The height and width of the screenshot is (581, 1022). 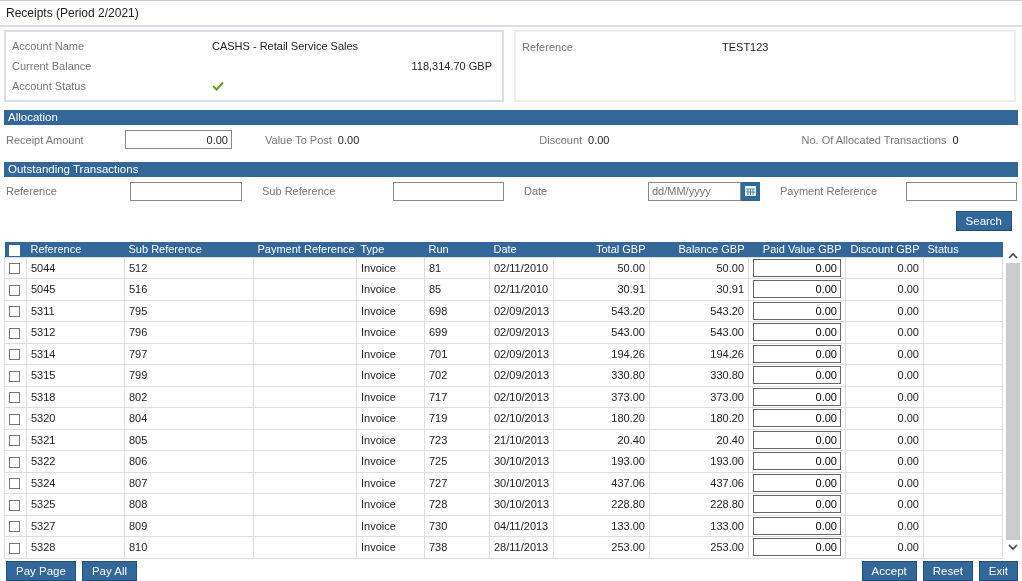 I want to click on footer-button: Accept, so click(x=889, y=571).